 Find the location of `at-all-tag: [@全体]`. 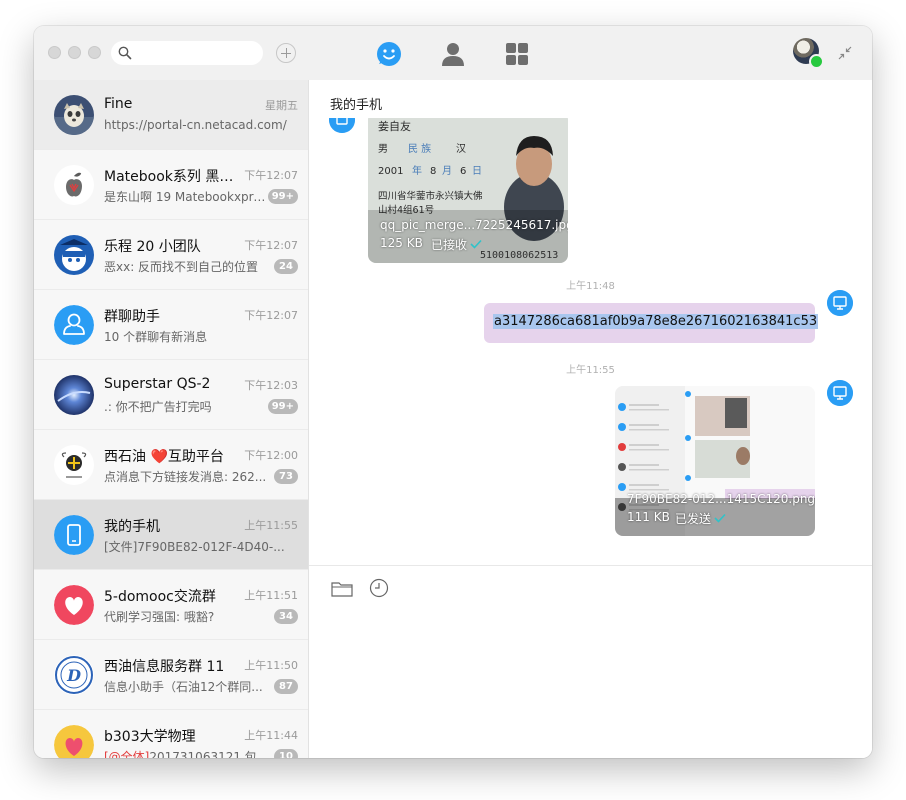

at-all-tag: [@全体] is located at coordinates (127, 754).